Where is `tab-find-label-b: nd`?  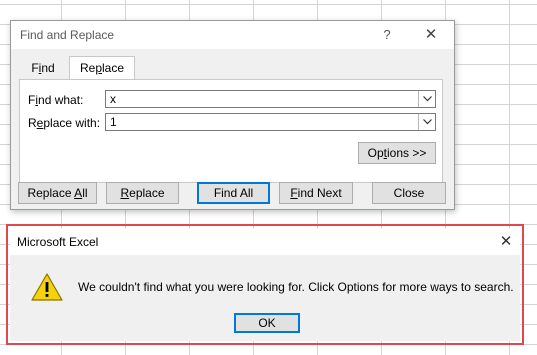
tab-find-label-b: nd is located at coordinates (48, 68).